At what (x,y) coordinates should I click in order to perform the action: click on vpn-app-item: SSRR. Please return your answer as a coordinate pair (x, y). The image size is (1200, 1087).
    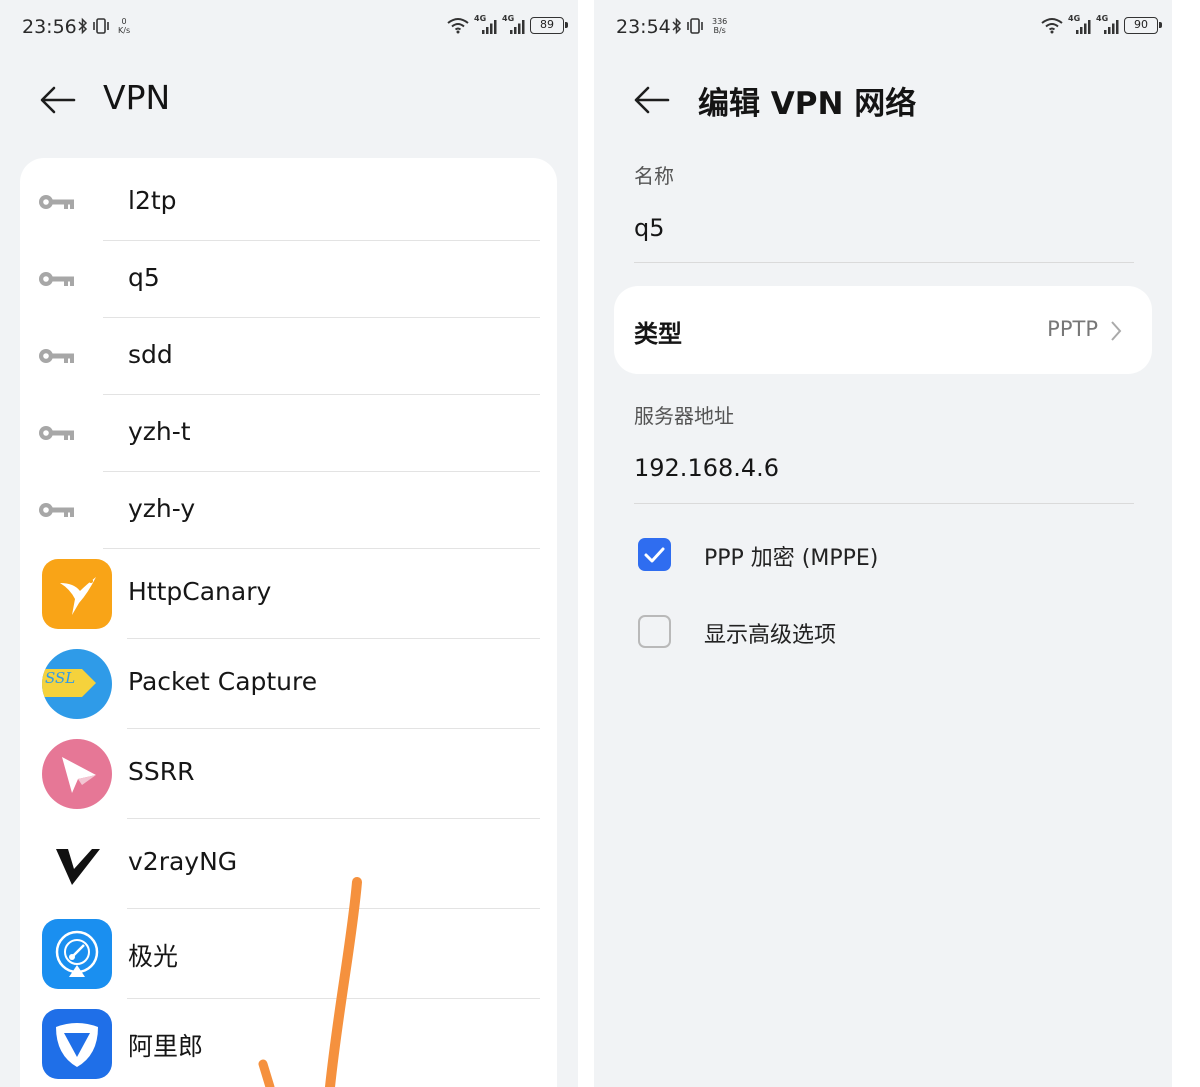
    Looking at the image, I should click on (288, 774).